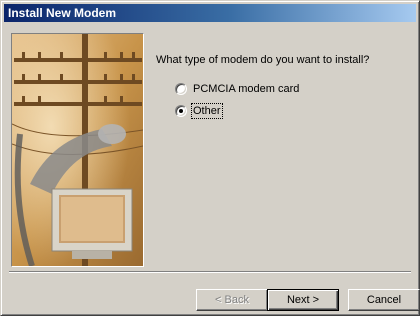  What do you see at coordinates (181, 89) in the screenshot?
I see `radio-button` at bounding box center [181, 89].